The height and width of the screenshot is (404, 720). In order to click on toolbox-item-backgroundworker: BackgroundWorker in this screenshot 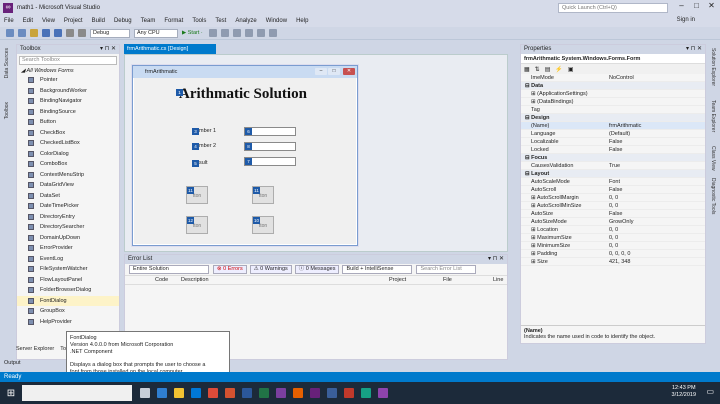, I will do `click(68, 91)`.